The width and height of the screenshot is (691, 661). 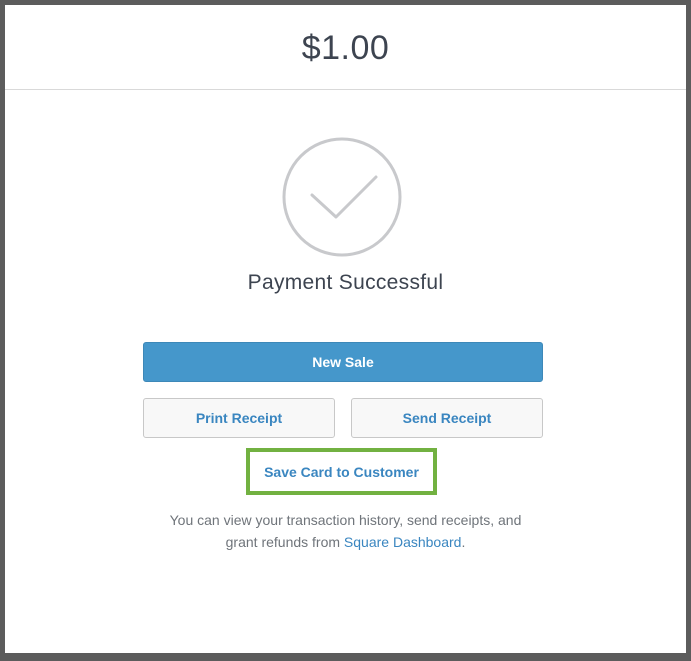 What do you see at coordinates (345, 282) in the screenshot?
I see `payment-status-title: Payment Successful` at bounding box center [345, 282].